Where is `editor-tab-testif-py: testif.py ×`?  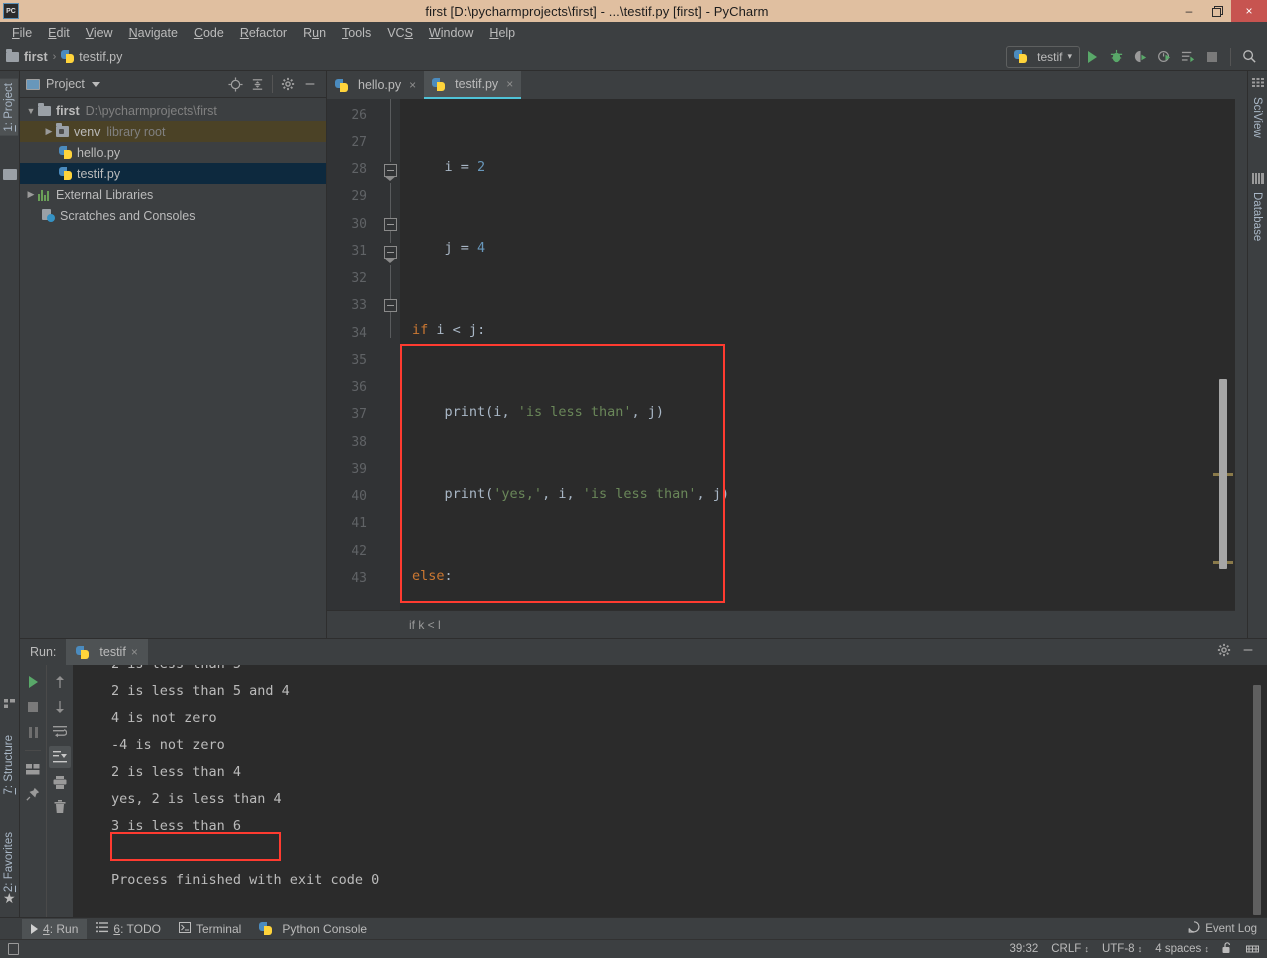
editor-tab-testif-py: testif.py × is located at coordinates (473, 85).